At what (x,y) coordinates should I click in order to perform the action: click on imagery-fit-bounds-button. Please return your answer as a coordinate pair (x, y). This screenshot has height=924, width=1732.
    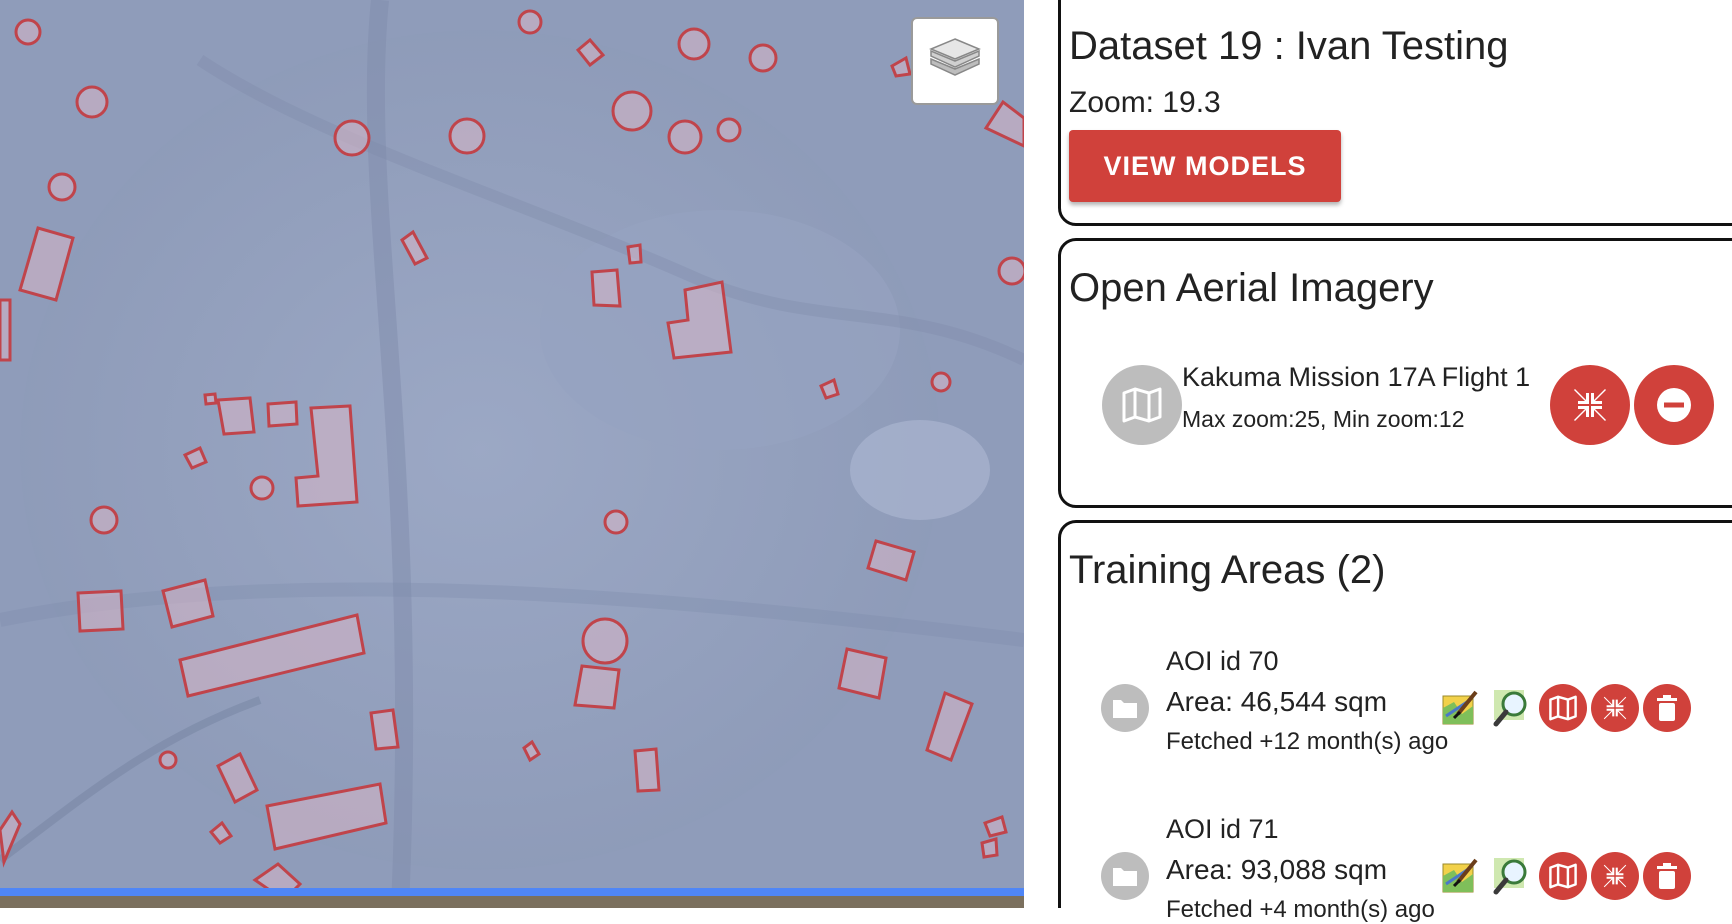
    Looking at the image, I should click on (1590, 405).